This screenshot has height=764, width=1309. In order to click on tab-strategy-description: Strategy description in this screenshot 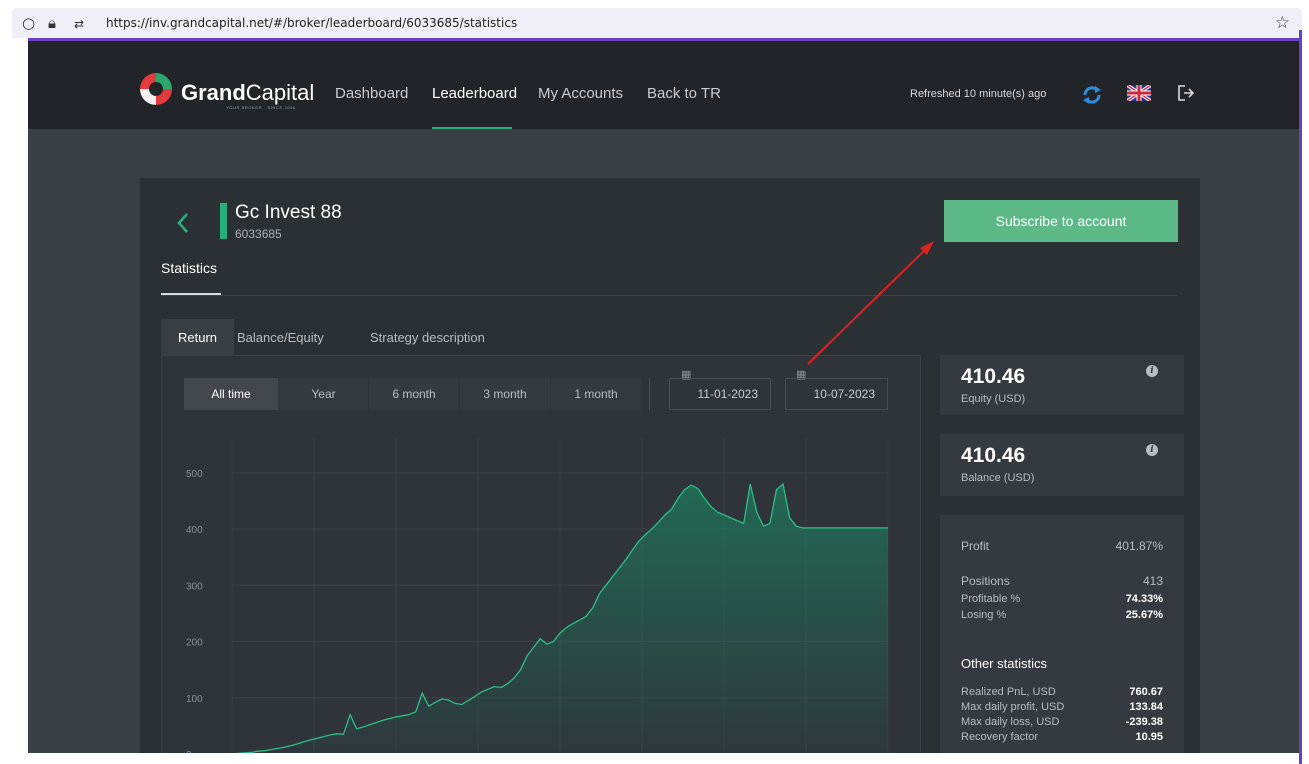, I will do `click(427, 337)`.